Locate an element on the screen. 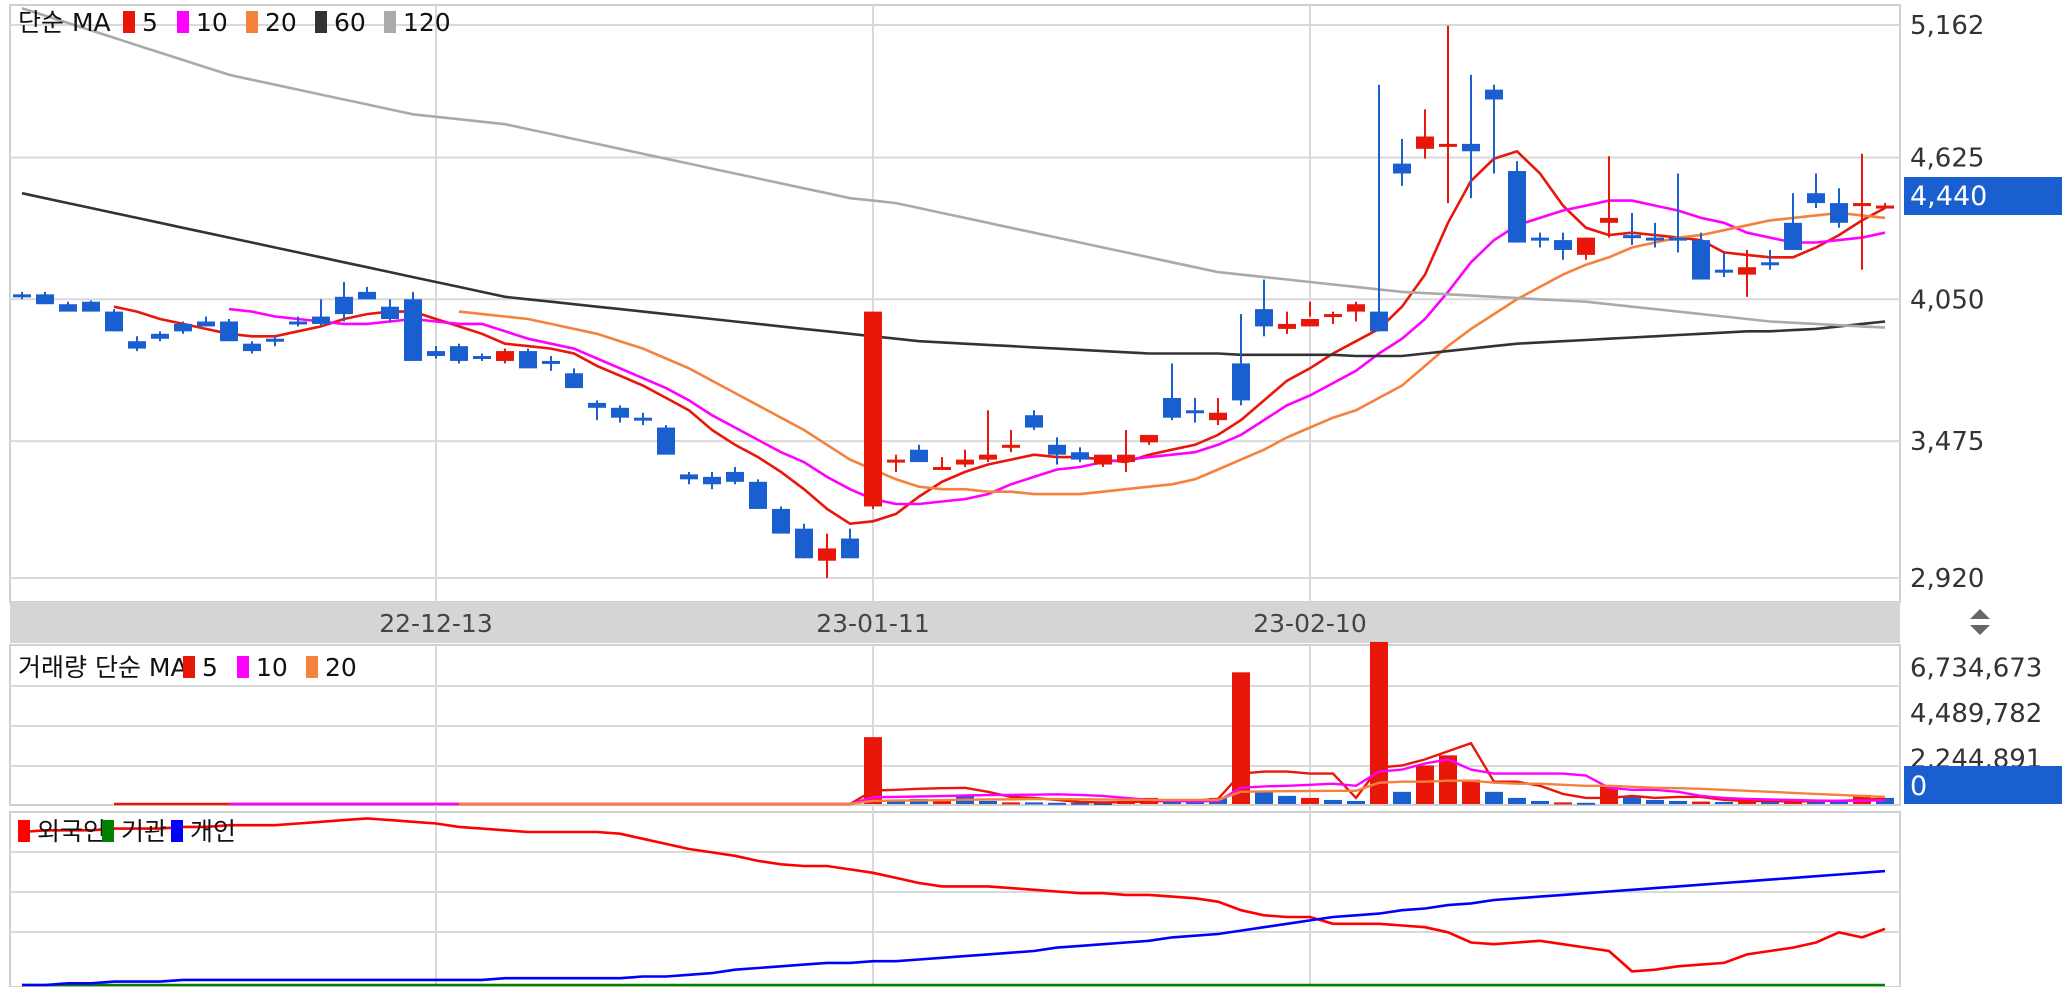 This screenshot has height=987, width=2062. legend-item-label: 60 is located at coordinates (350, 22).